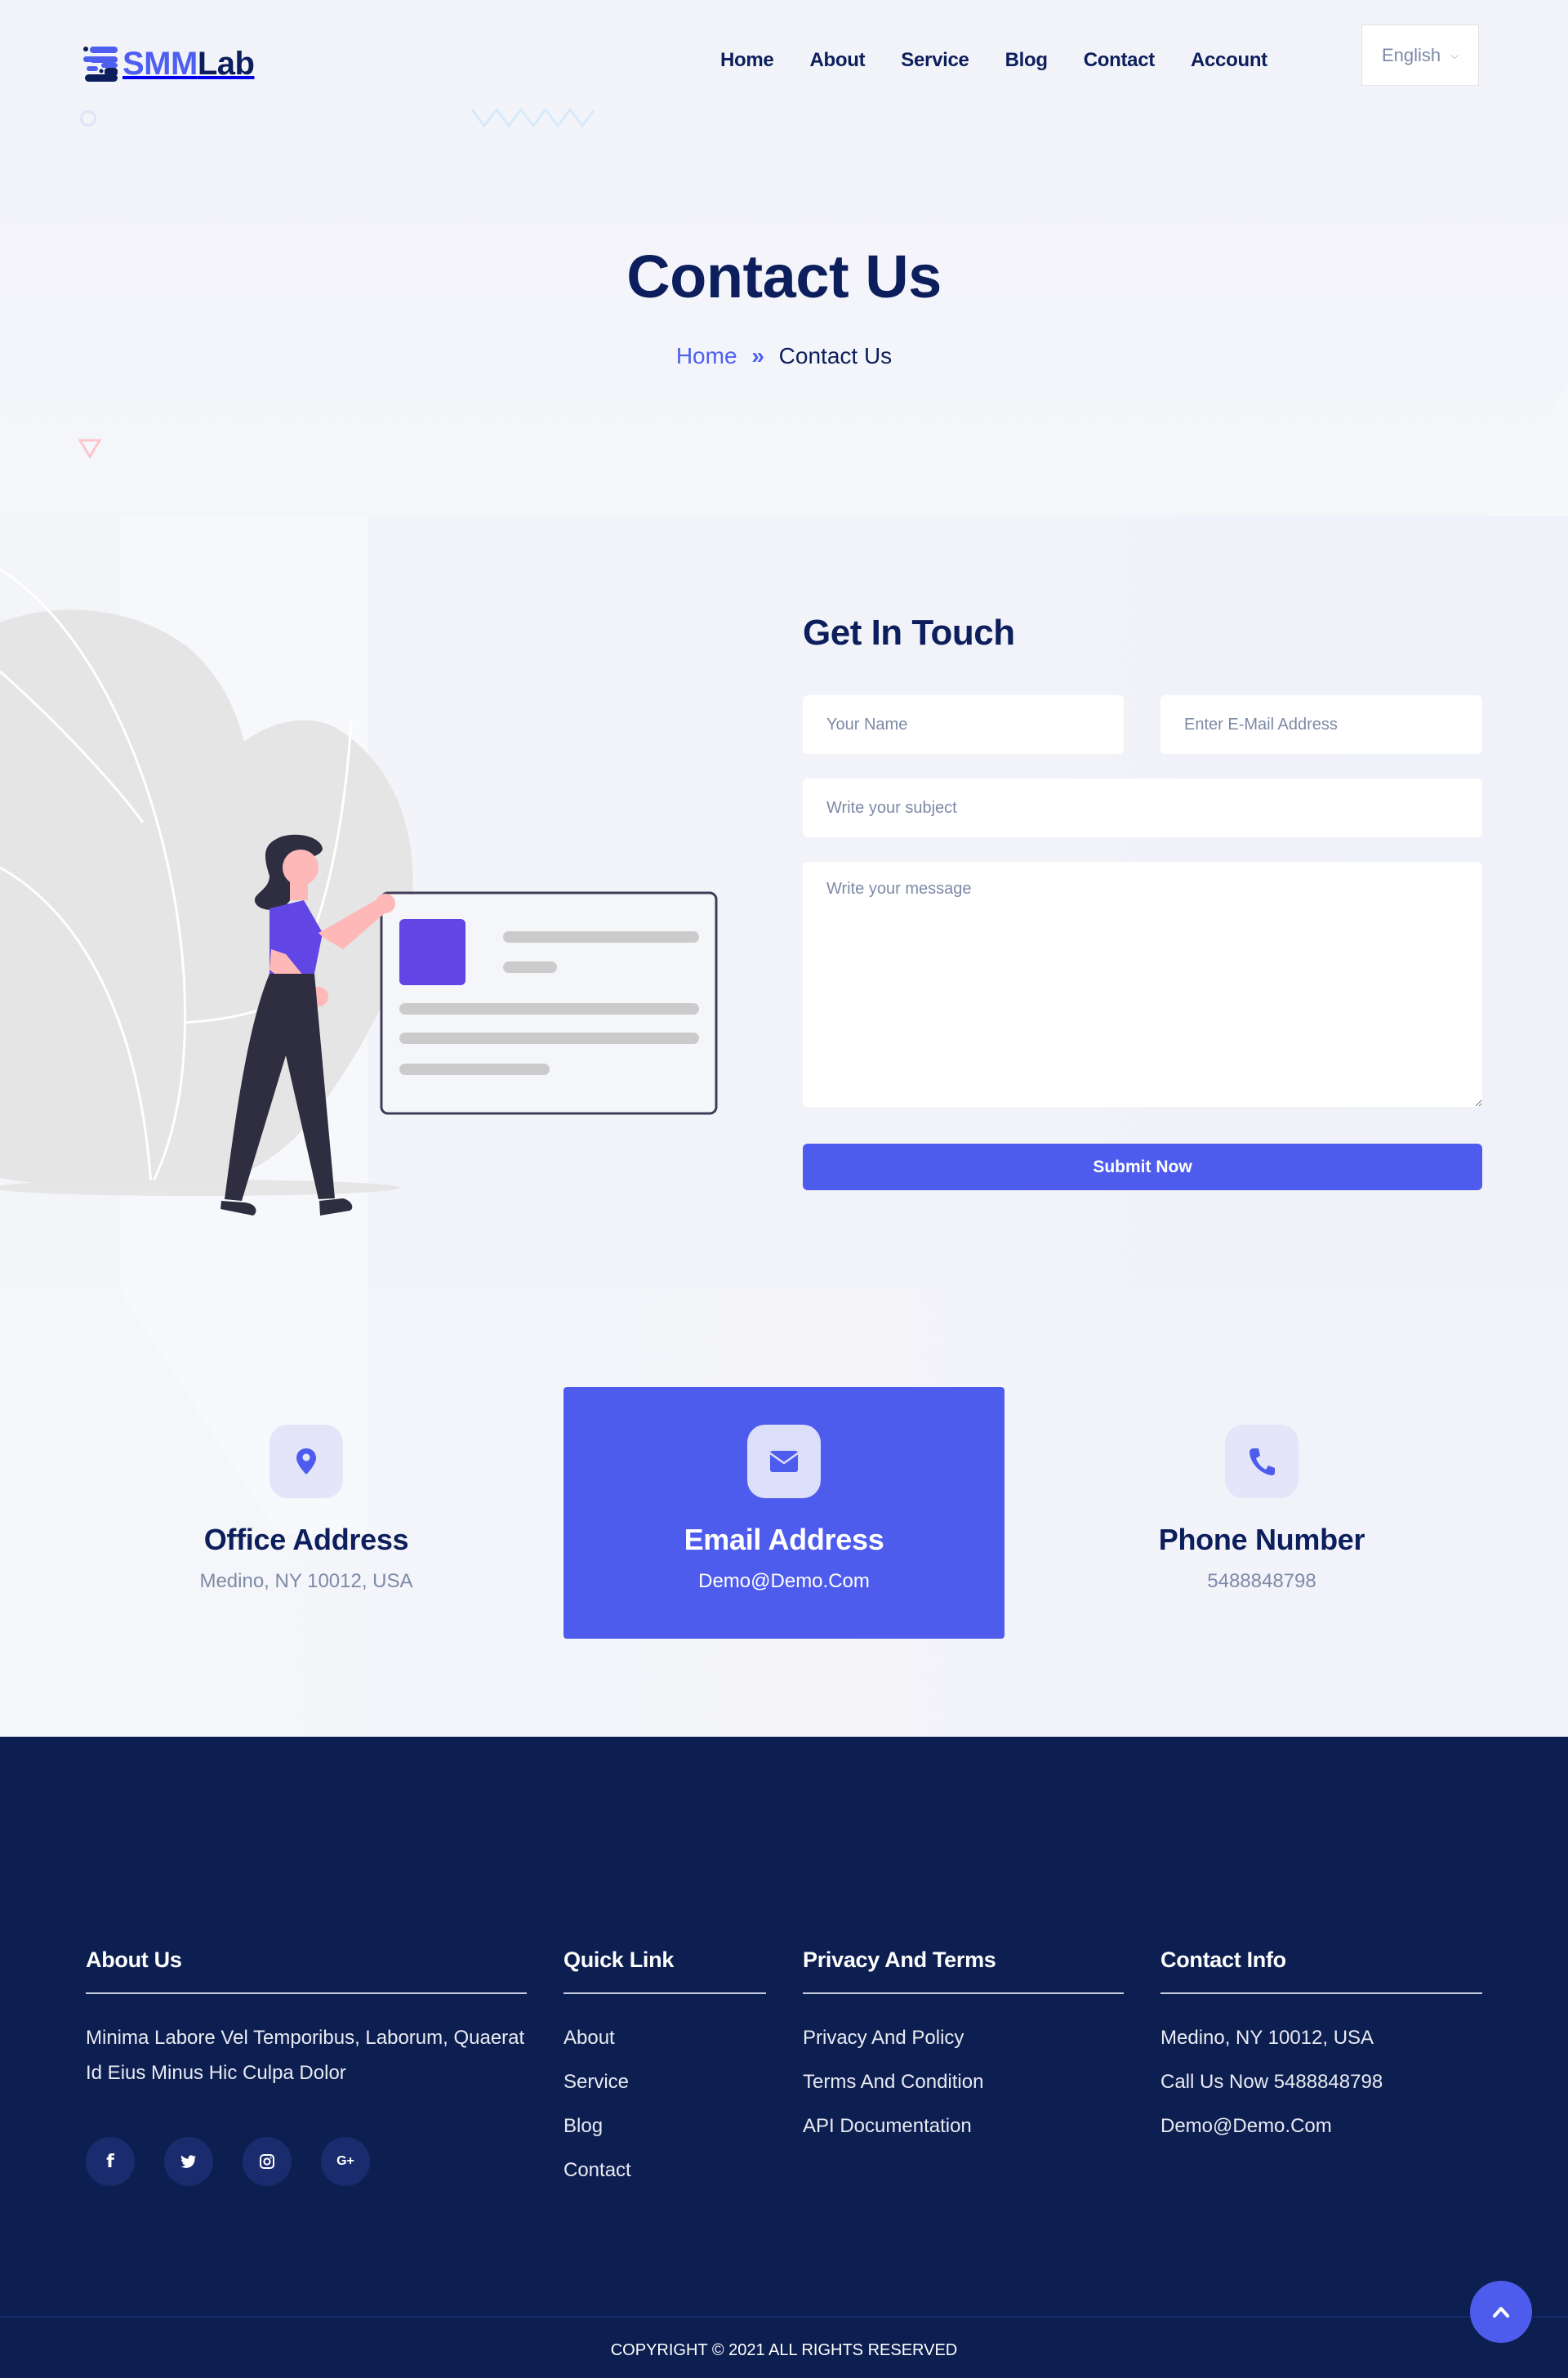  I want to click on breadcrumb-home-link: Home, so click(706, 355).